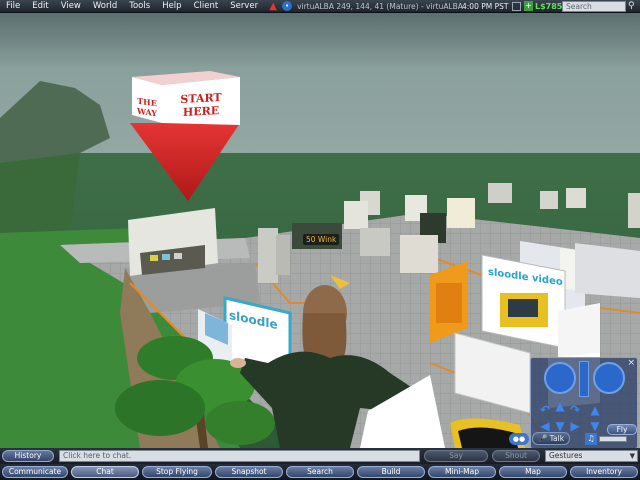 The image size is (640, 480). What do you see at coordinates (632, 456) in the screenshot?
I see `chevron-down-icon: ▼` at bounding box center [632, 456].